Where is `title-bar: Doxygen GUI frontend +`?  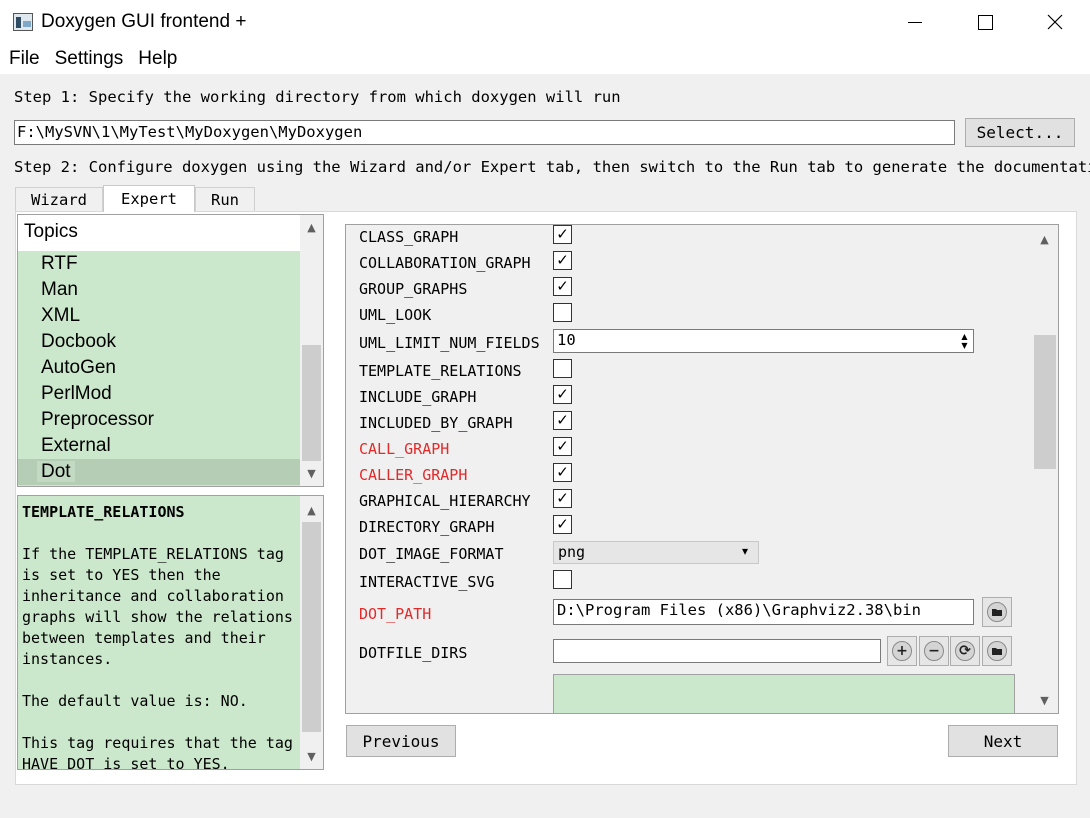 title-bar: Doxygen GUI frontend + is located at coordinates (545, 22).